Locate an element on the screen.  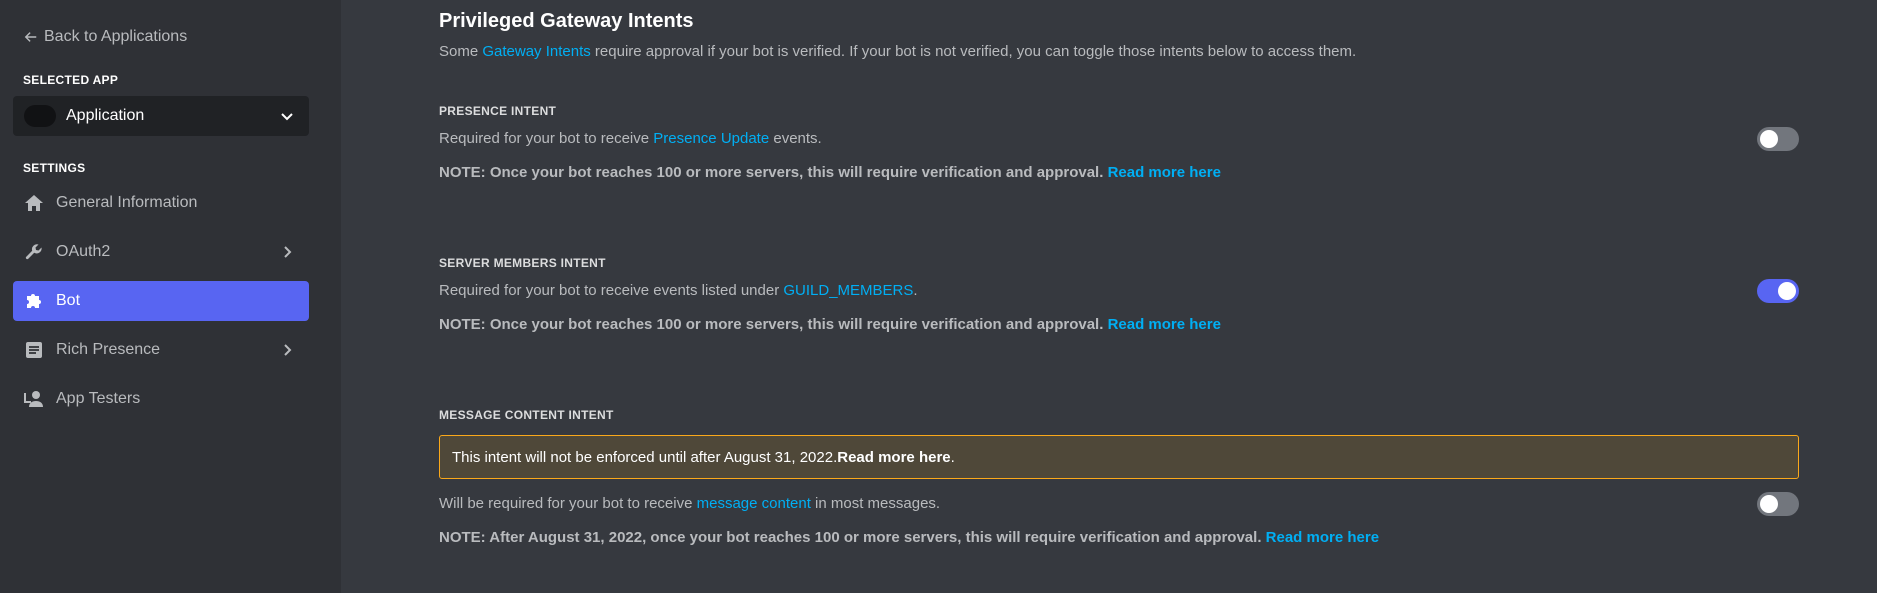
presence-intent-label: PRESENCE INTENT is located at coordinates (498, 111).